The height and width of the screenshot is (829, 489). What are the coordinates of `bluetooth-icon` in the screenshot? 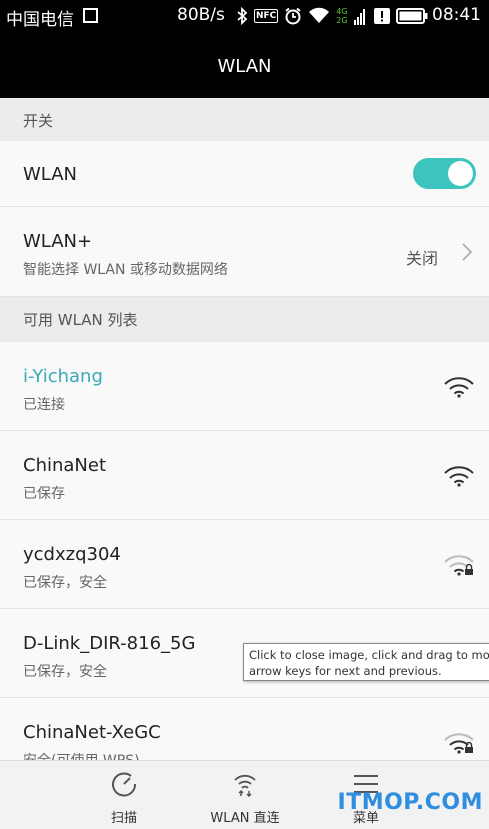 It's located at (242, 16).